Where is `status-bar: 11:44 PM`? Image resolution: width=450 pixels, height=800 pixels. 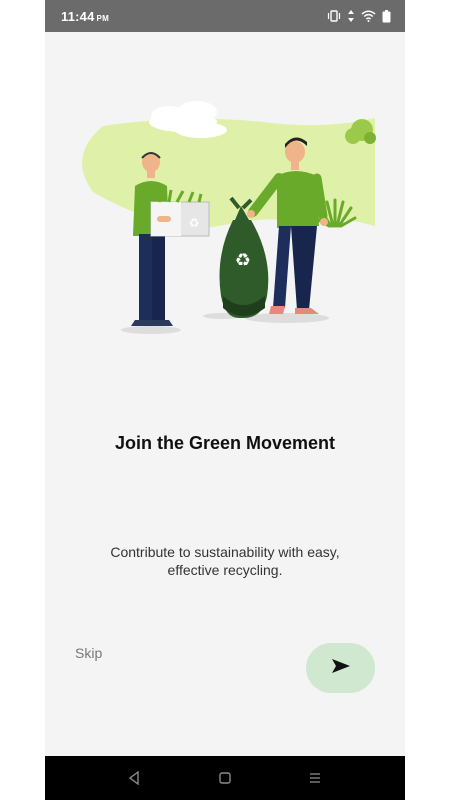
status-bar: 11:44 PM is located at coordinates (225, 16).